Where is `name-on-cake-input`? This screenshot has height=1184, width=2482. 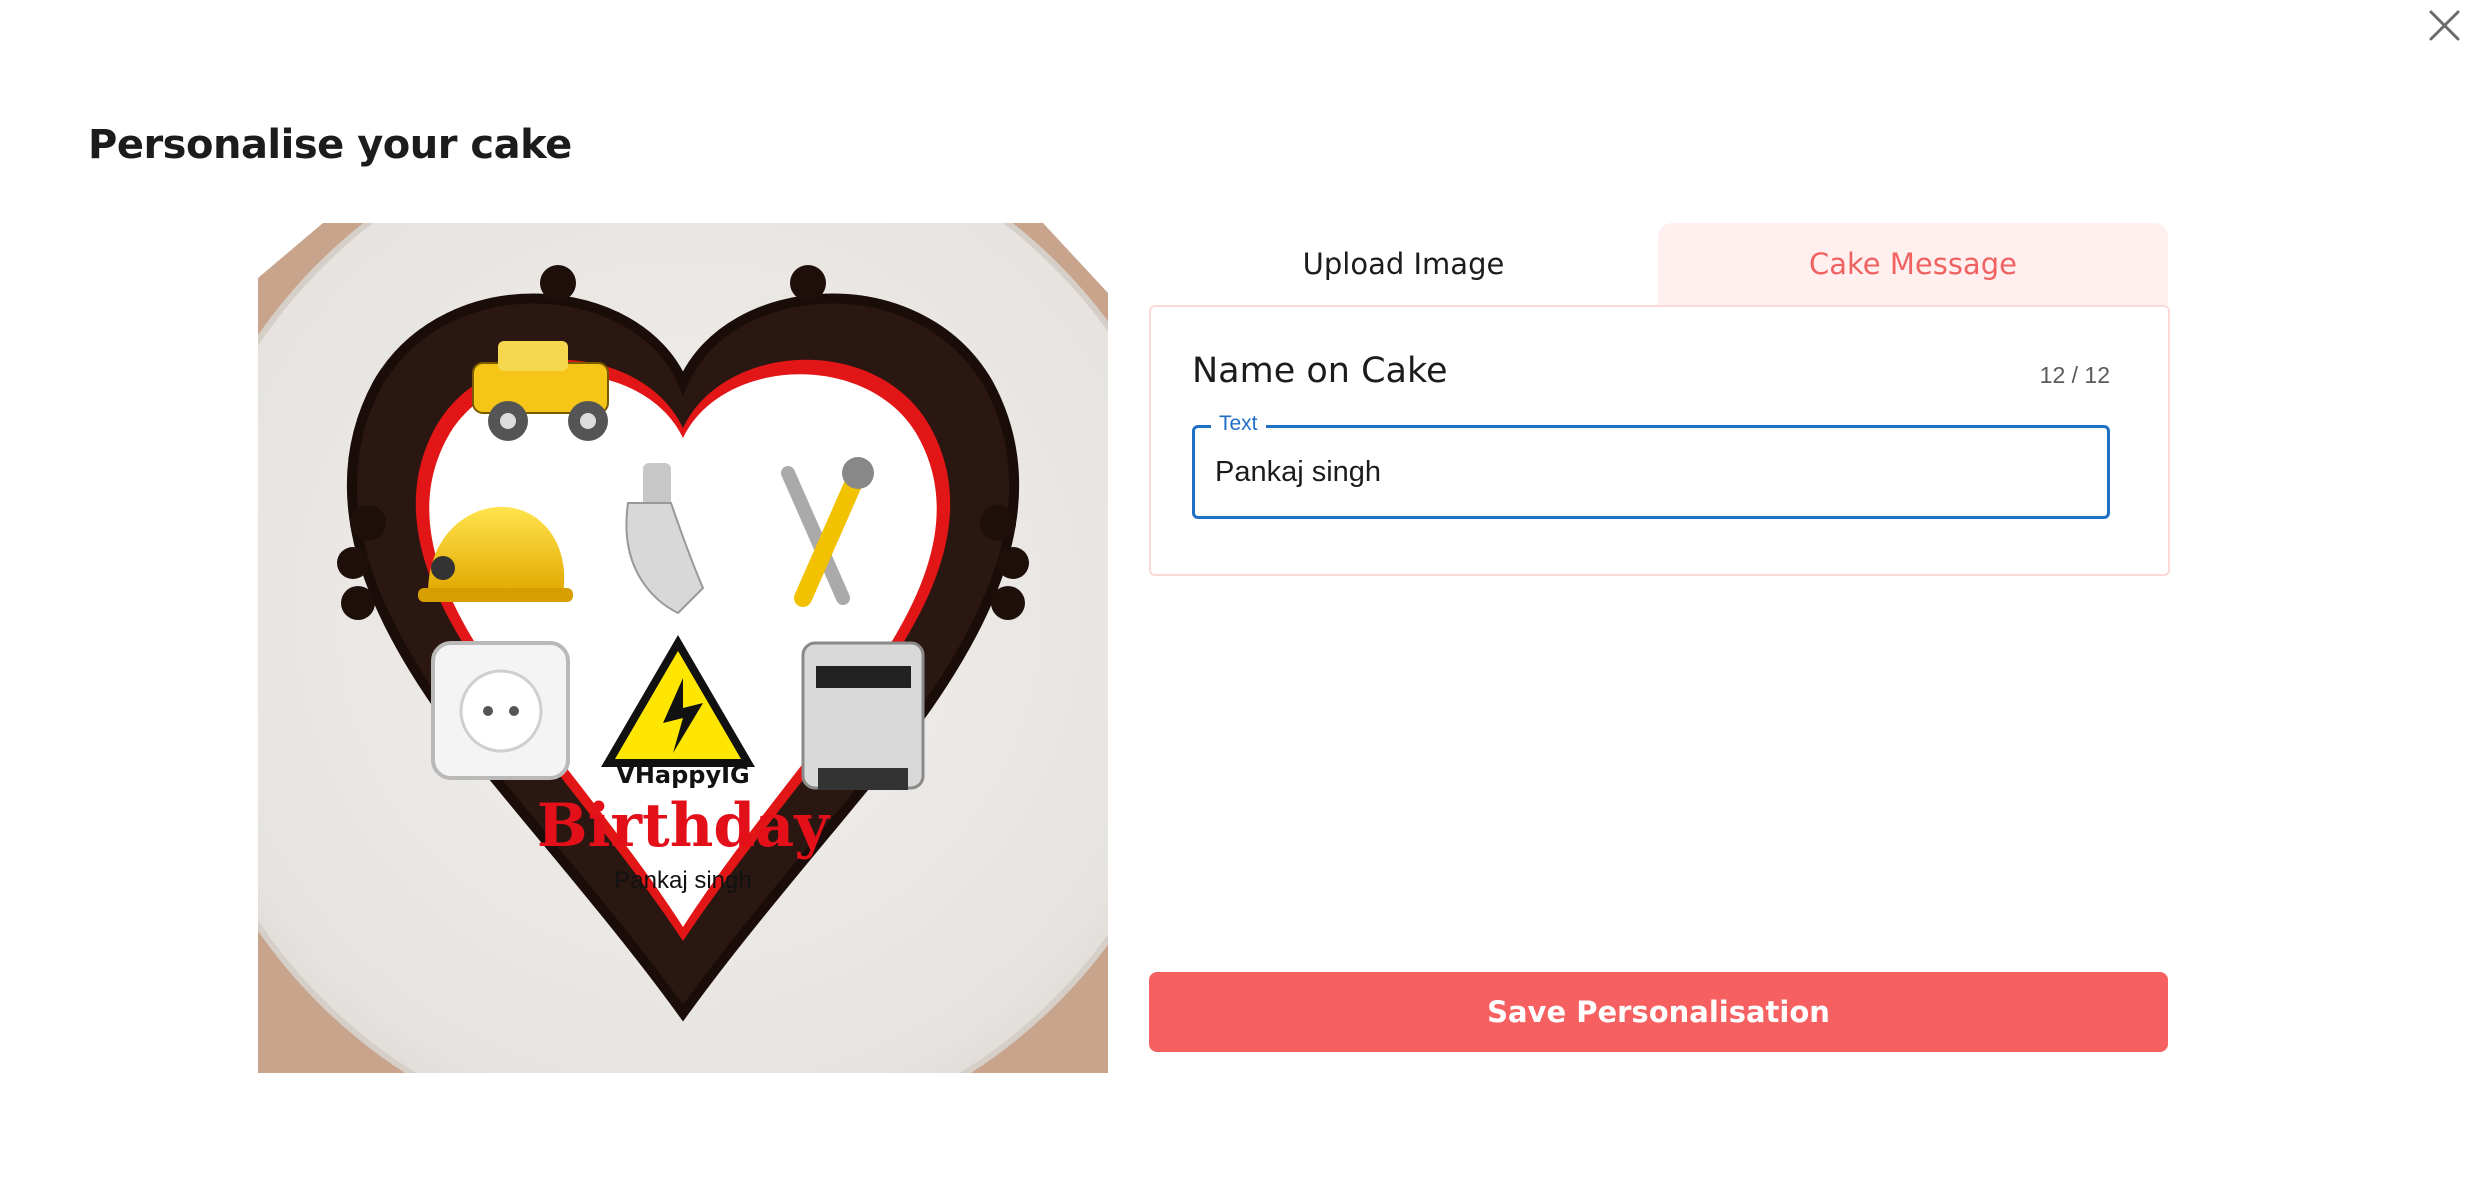
name-on-cake-input is located at coordinates (1645, 472).